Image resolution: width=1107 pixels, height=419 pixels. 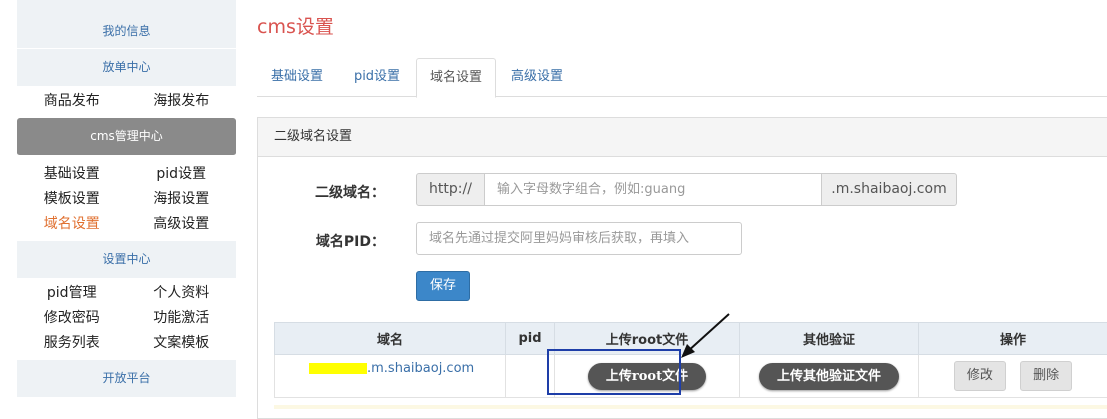 I want to click on tab-bar: 基础设置 pid设置 域名设置 高级设置, so click(x=682, y=77).